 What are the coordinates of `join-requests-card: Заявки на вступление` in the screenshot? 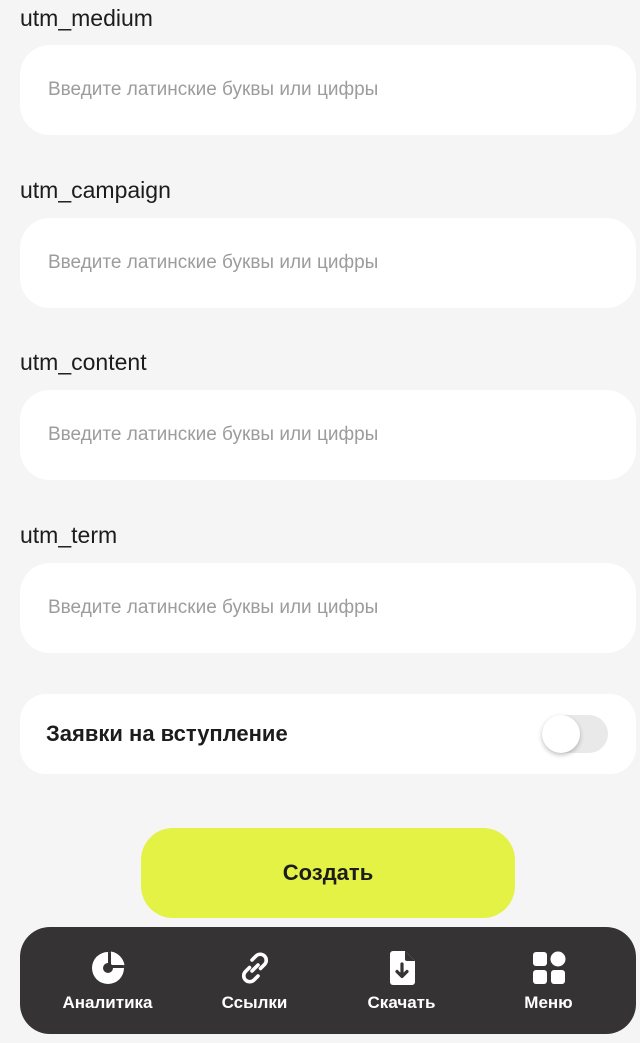 It's located at (328, 734).